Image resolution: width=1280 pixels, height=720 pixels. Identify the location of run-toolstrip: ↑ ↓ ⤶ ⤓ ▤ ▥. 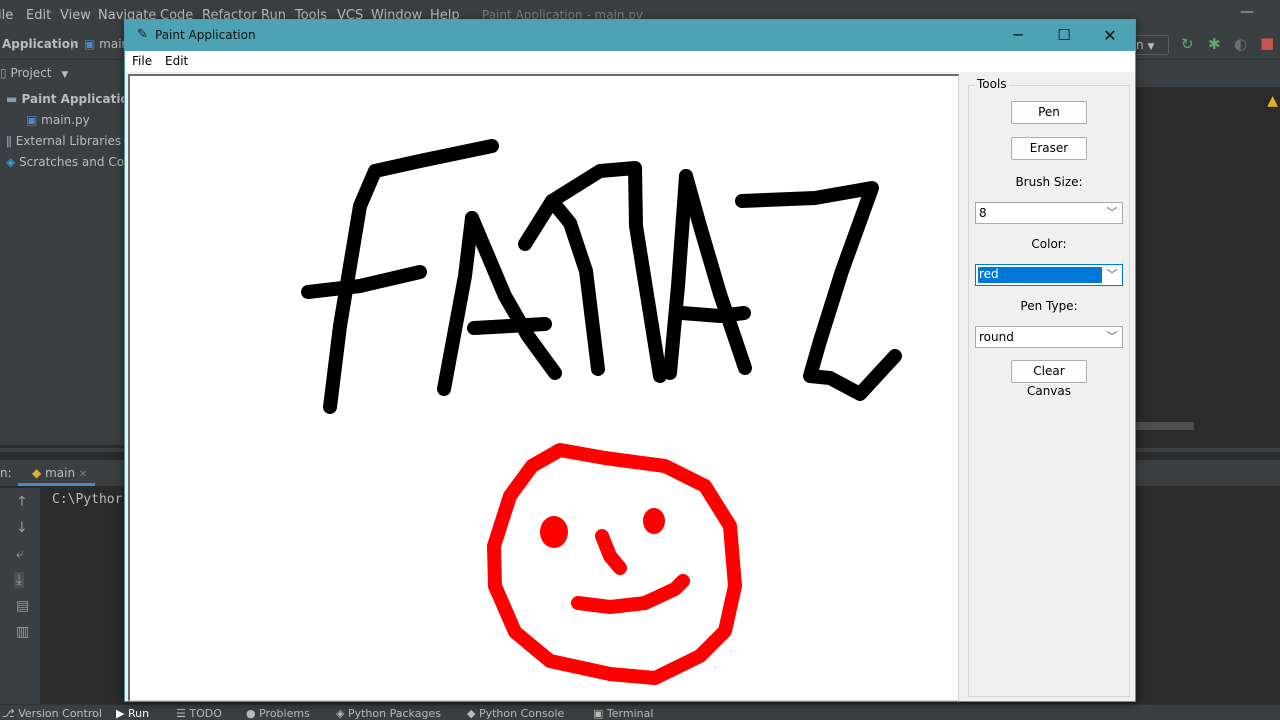
(20, 598).